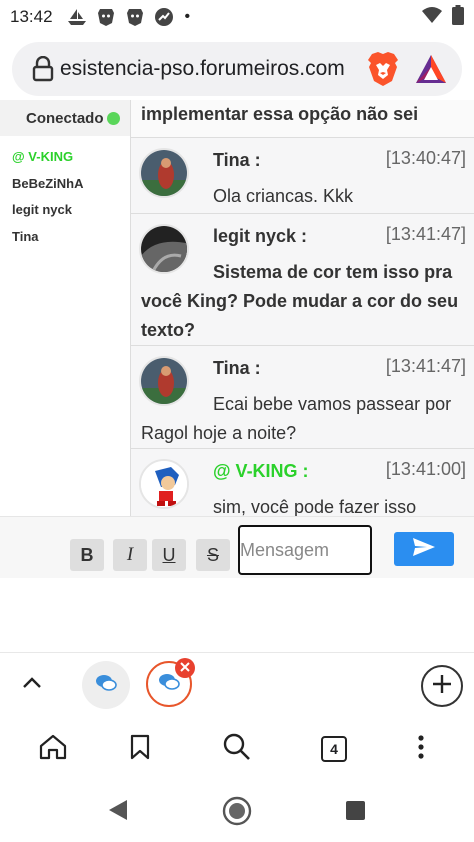 This screenshot has height=842, width=474. What do you see at coordinates (425, 158) in the screenshot?
I see `message-timestamp: [13:40:47]` at bounding box center [425, 158].